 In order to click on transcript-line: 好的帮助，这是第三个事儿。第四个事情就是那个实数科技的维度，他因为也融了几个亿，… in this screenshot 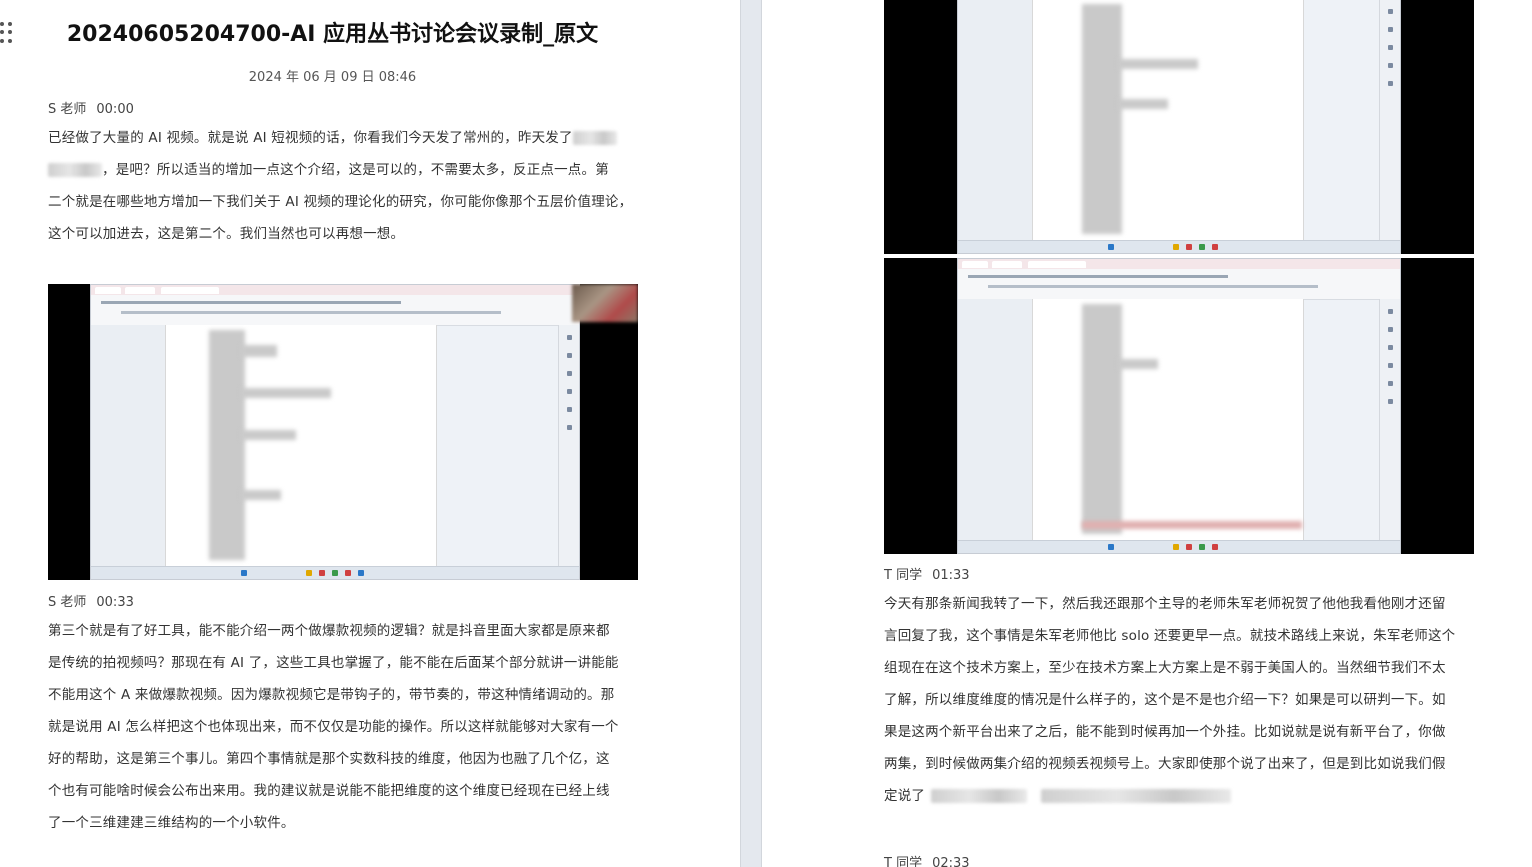, I will do `click(329, 759)`.